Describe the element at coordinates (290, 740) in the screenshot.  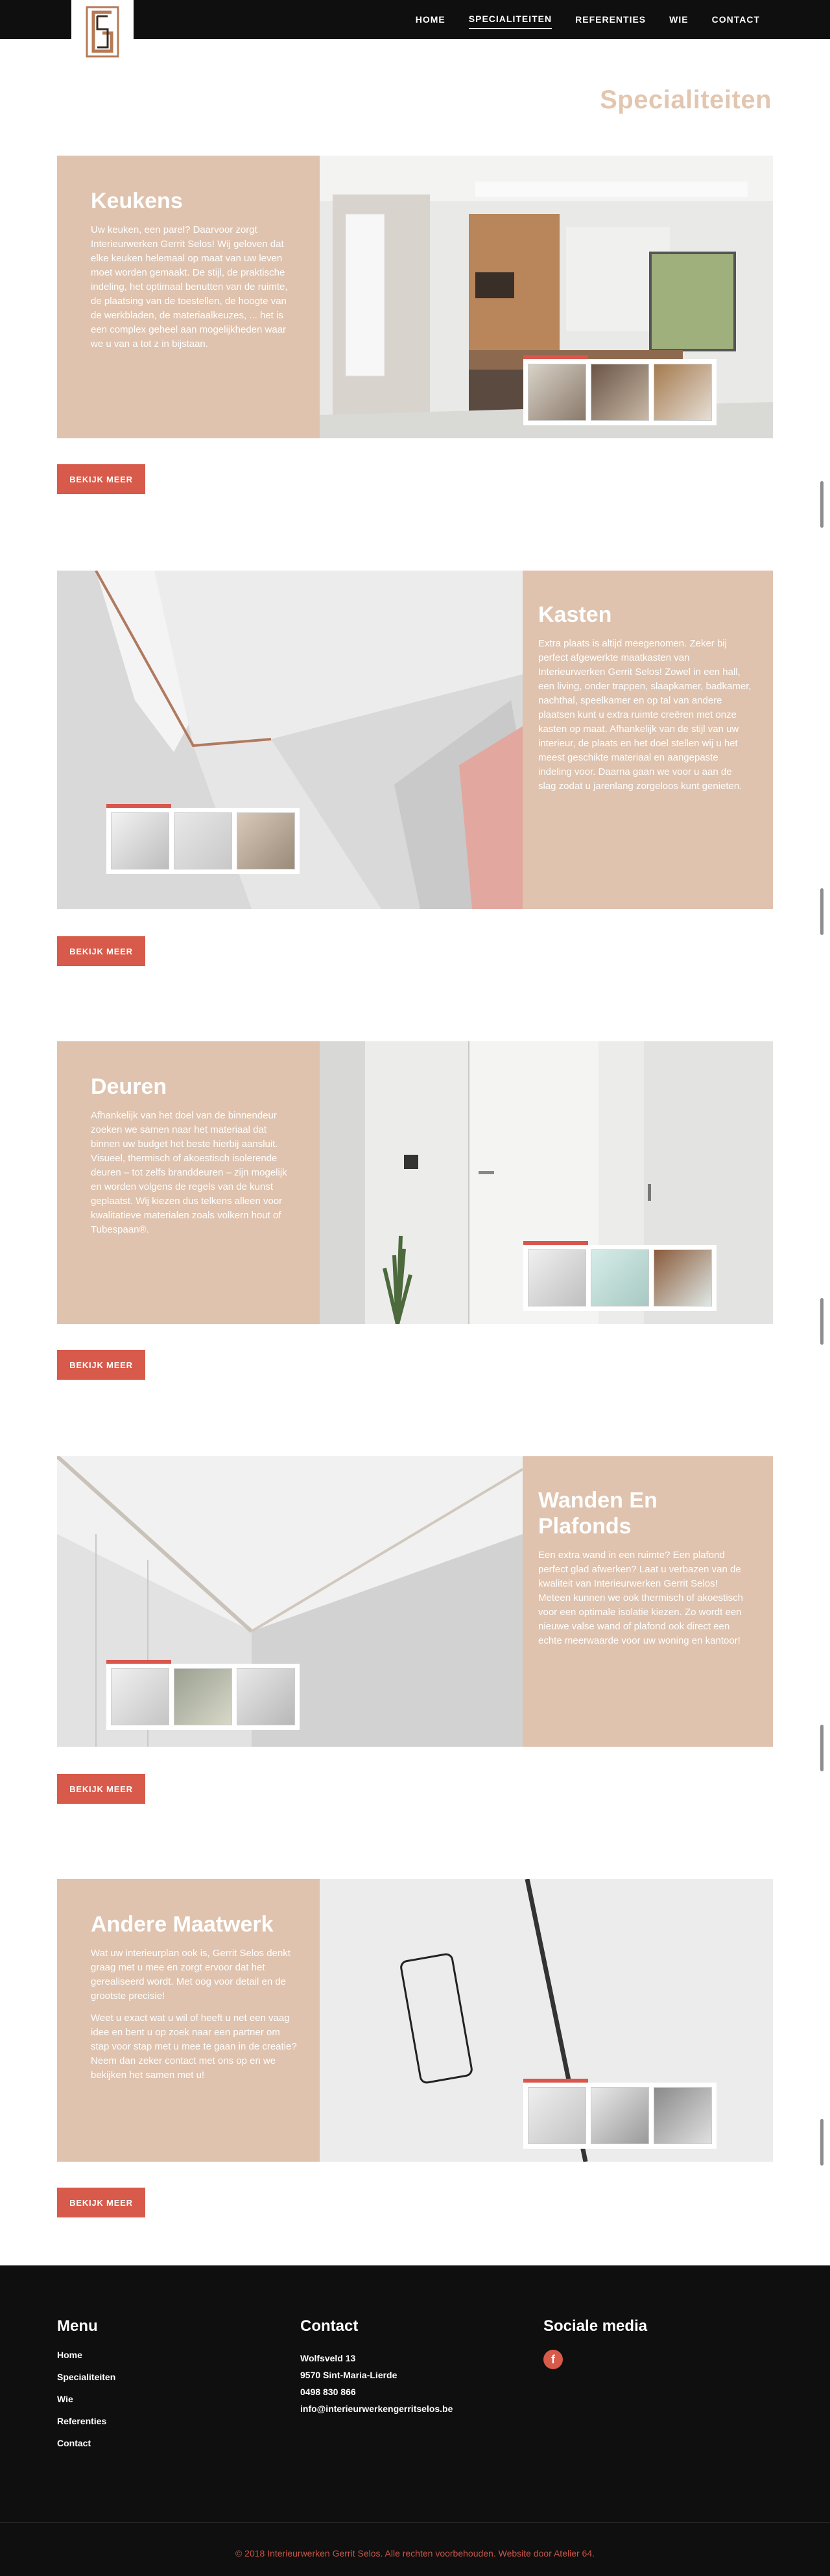
I see `kasten-photo` at that location.